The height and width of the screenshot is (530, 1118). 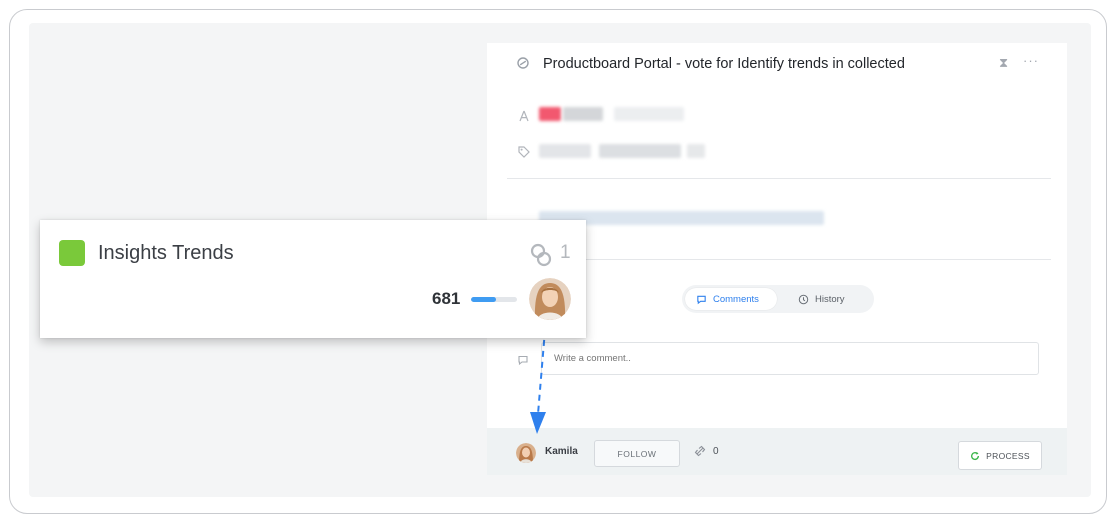 I want to click on card-progress-fill, so click(x=484, y=299).